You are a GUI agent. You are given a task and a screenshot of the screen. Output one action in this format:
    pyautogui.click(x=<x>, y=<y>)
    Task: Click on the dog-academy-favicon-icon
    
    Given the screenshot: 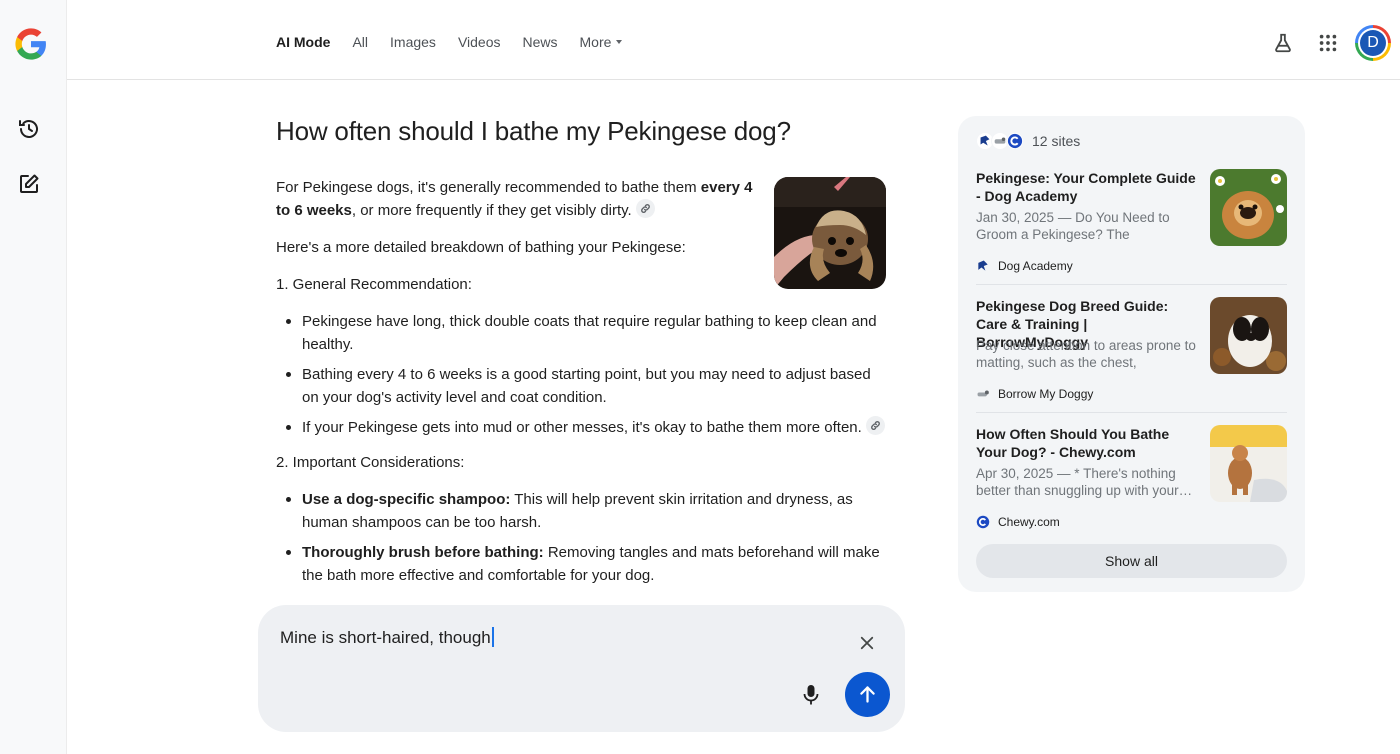 What is the action you would take?
    pyautogui.click(x=983, y=265)
    